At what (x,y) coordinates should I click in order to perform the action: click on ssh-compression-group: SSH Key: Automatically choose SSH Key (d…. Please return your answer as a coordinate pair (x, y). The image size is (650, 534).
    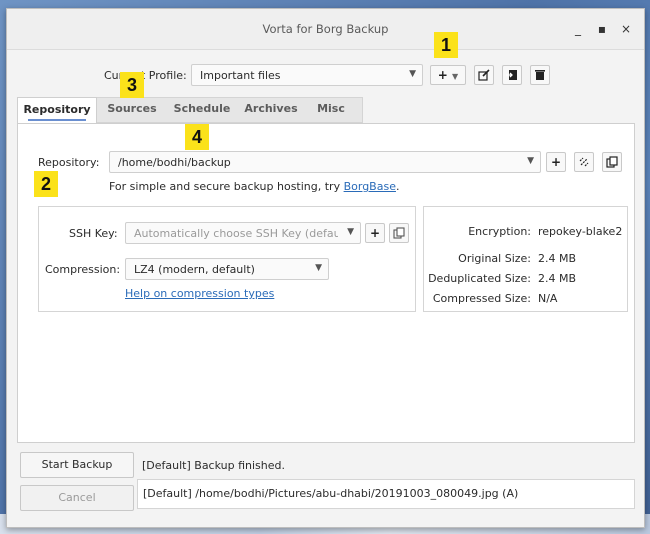
    Looking at the image, I should click on (227, 259).